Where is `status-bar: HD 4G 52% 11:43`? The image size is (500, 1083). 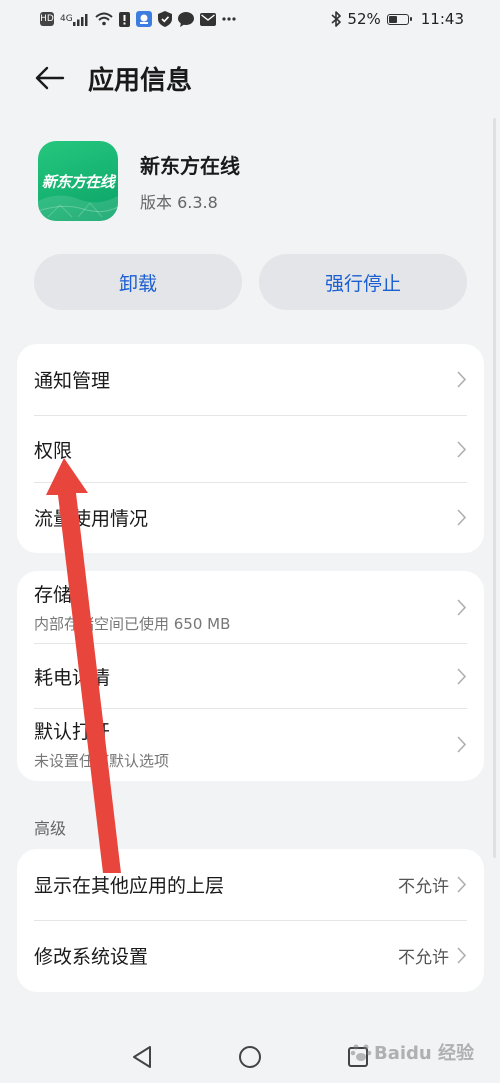 status-bar: HD 4G 52% 11:43 is located at coordinates (250, 19).